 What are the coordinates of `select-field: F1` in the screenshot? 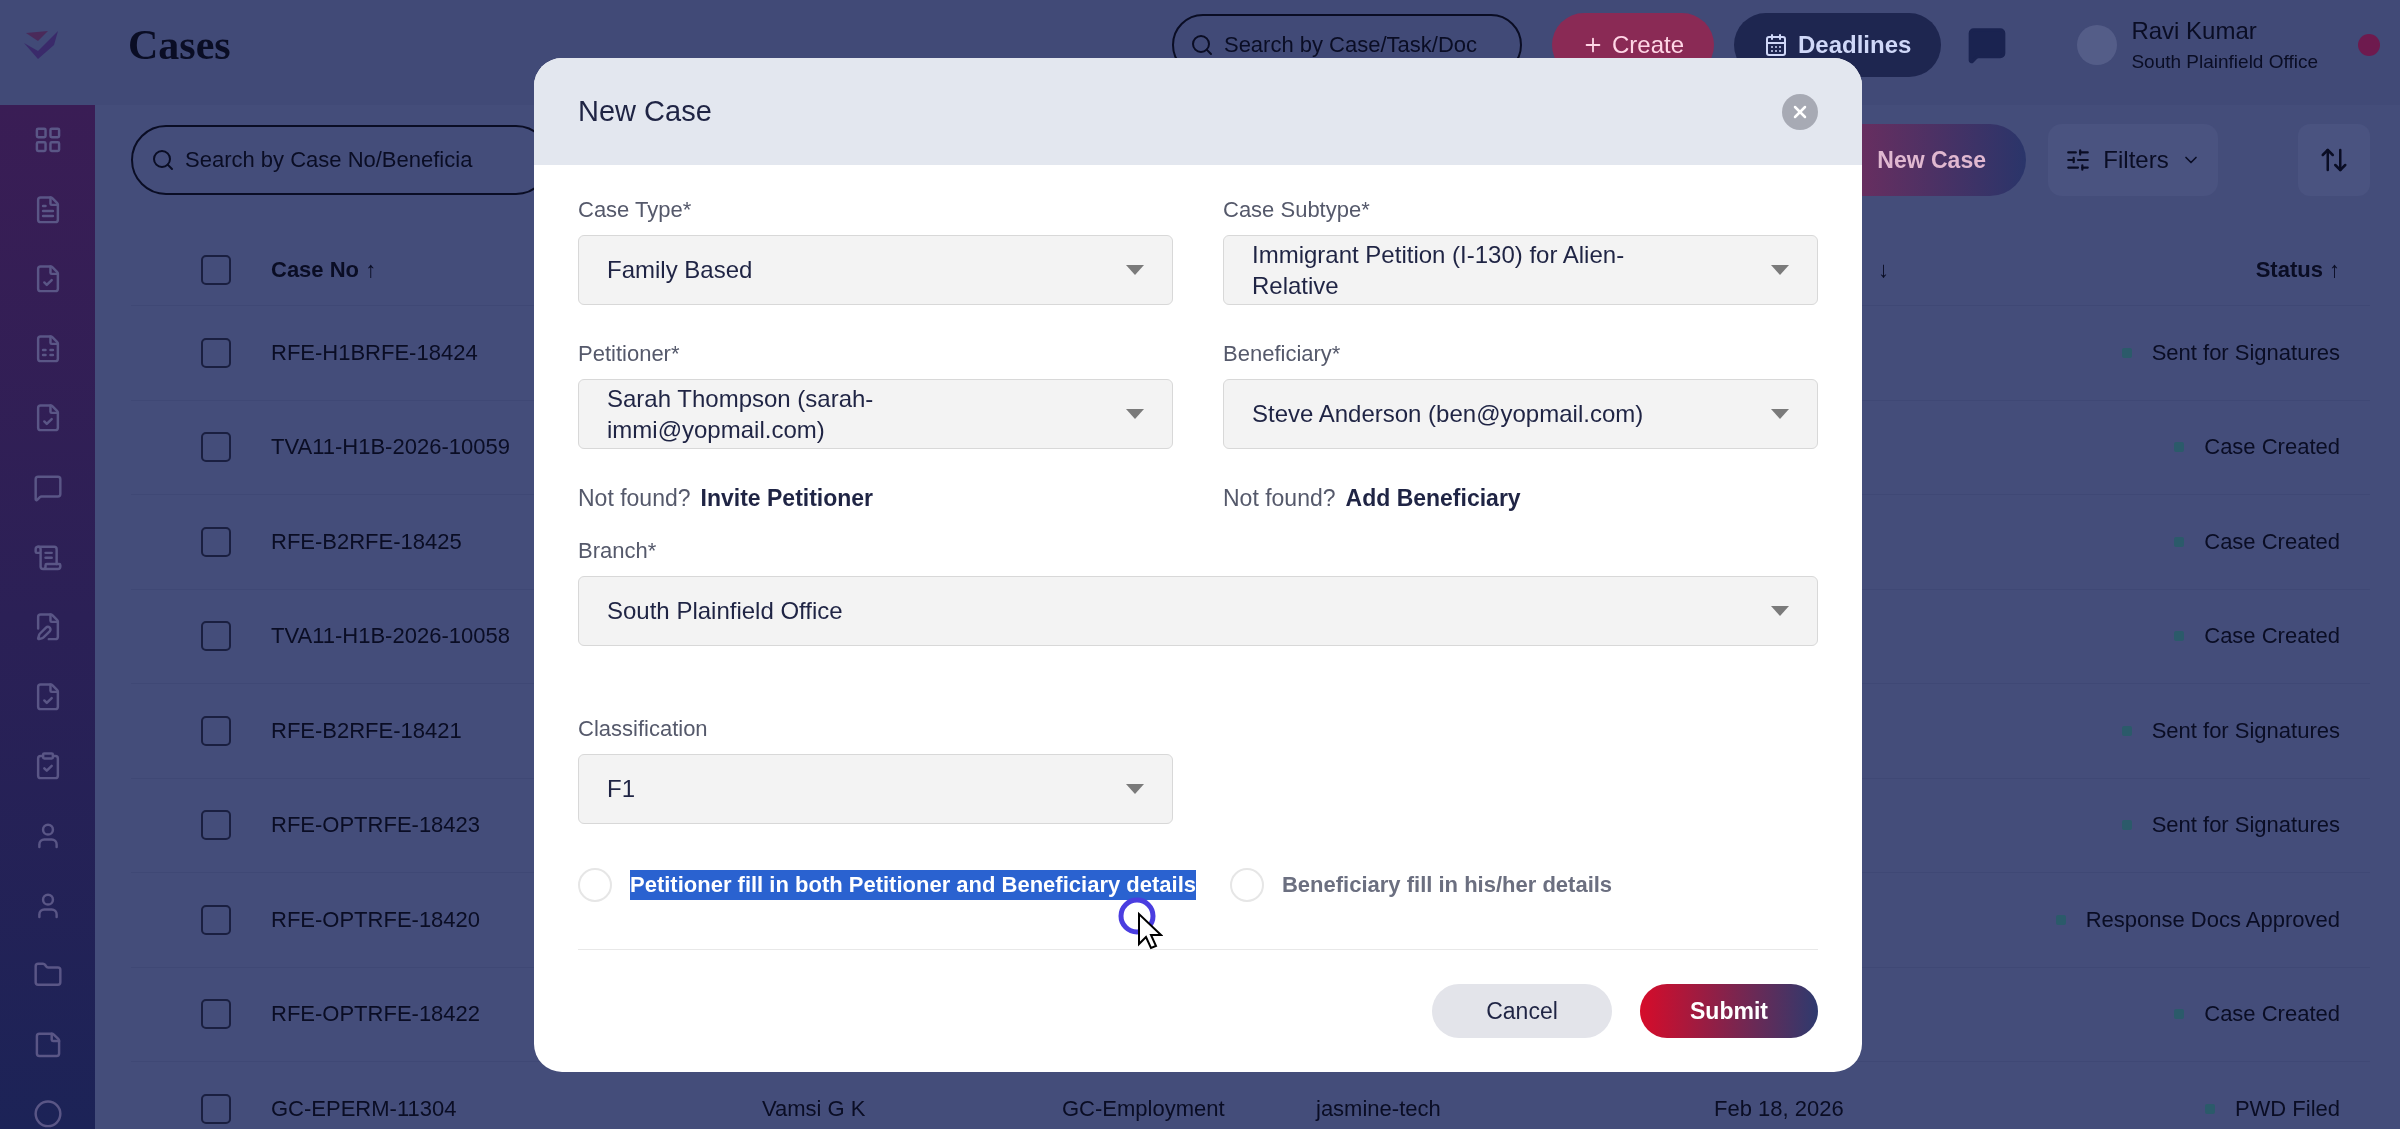 It's located at (875, 789).